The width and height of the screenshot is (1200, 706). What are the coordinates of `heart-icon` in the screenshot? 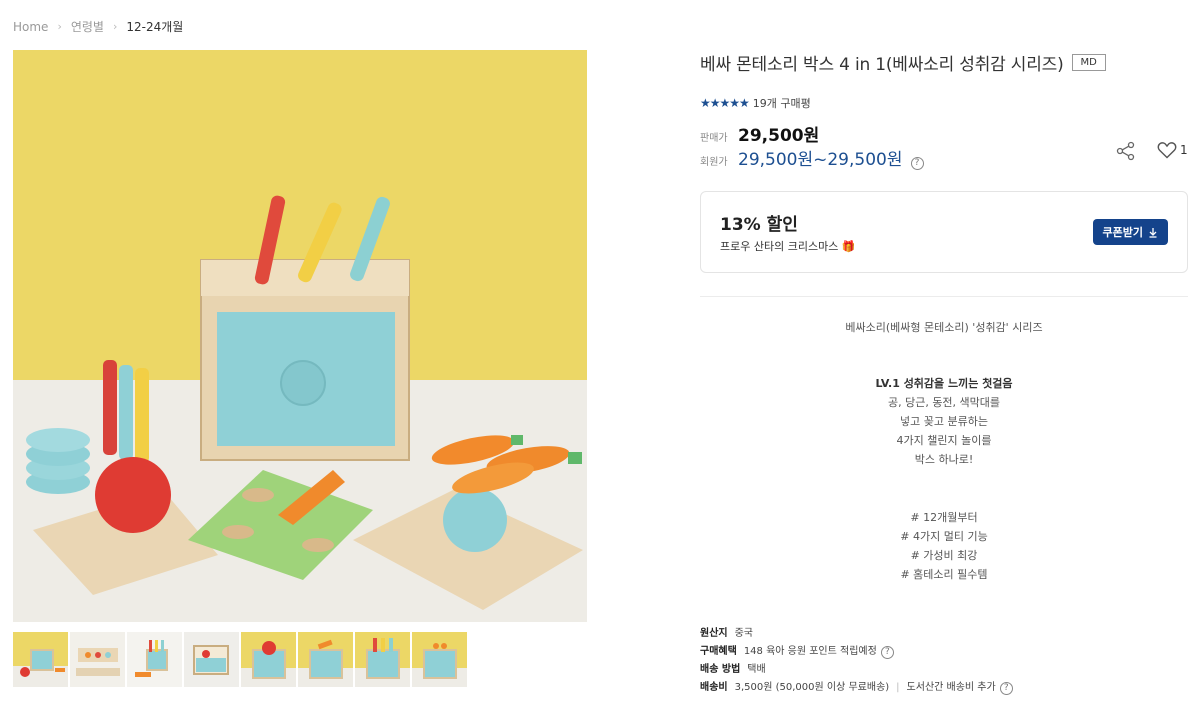 It's located at (1167, 150).